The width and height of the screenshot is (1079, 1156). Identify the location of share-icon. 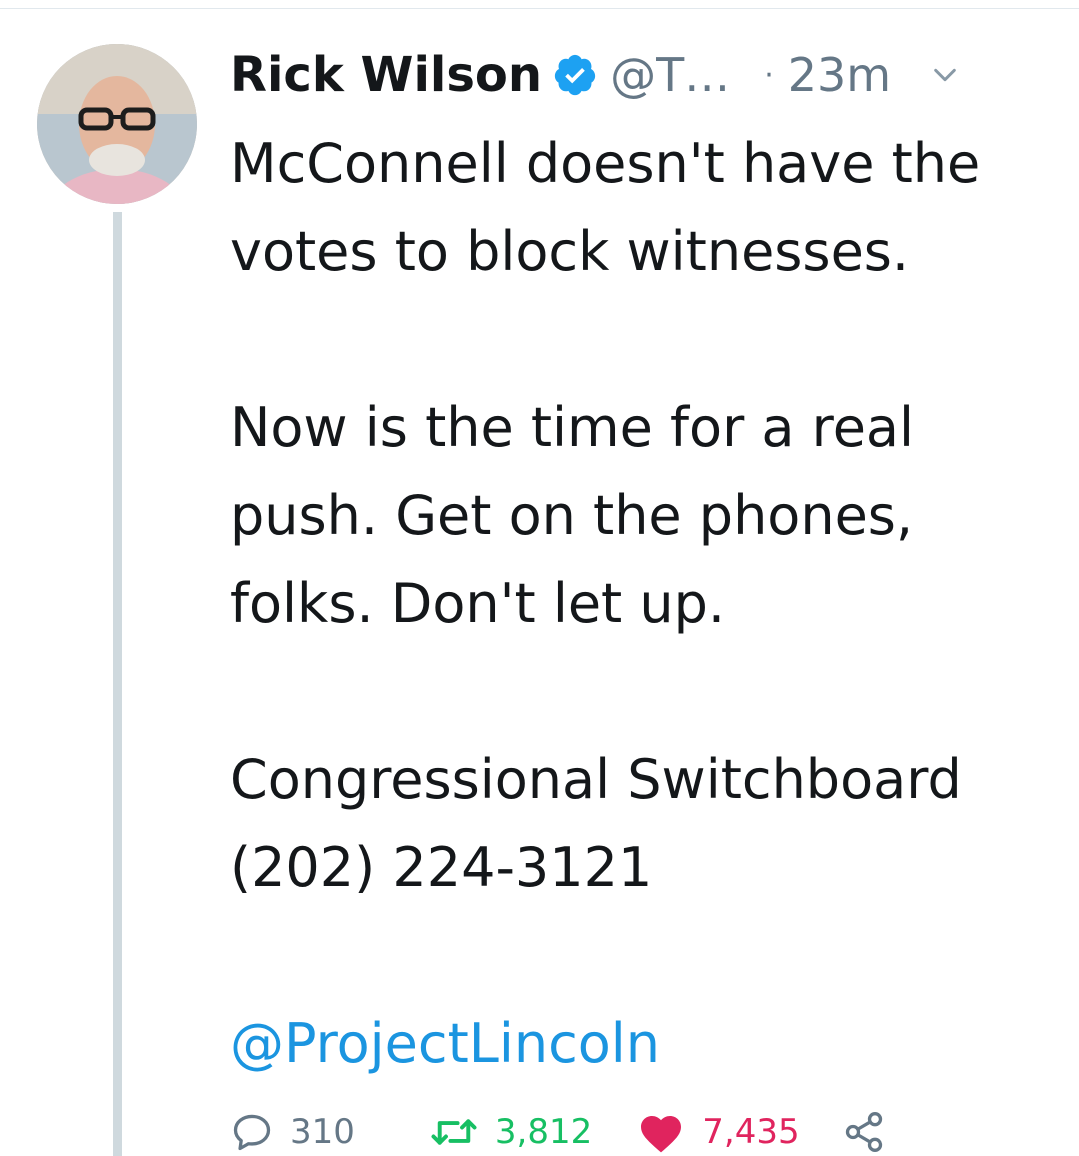
(864, 1132).